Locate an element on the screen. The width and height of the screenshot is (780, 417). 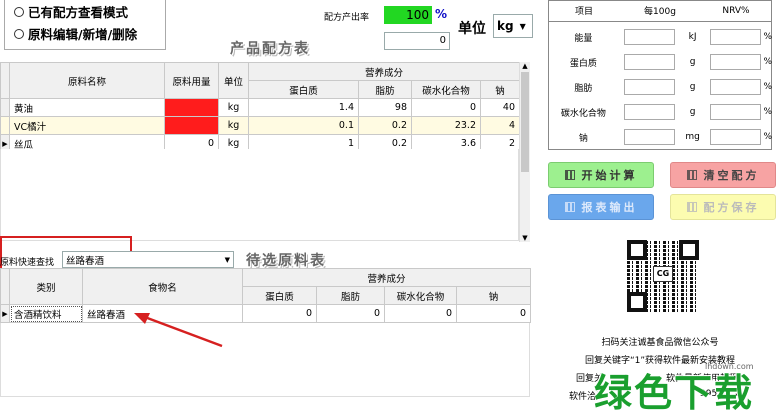
watermark-logo: 绿色下载 is located at coordinates (674, 393).